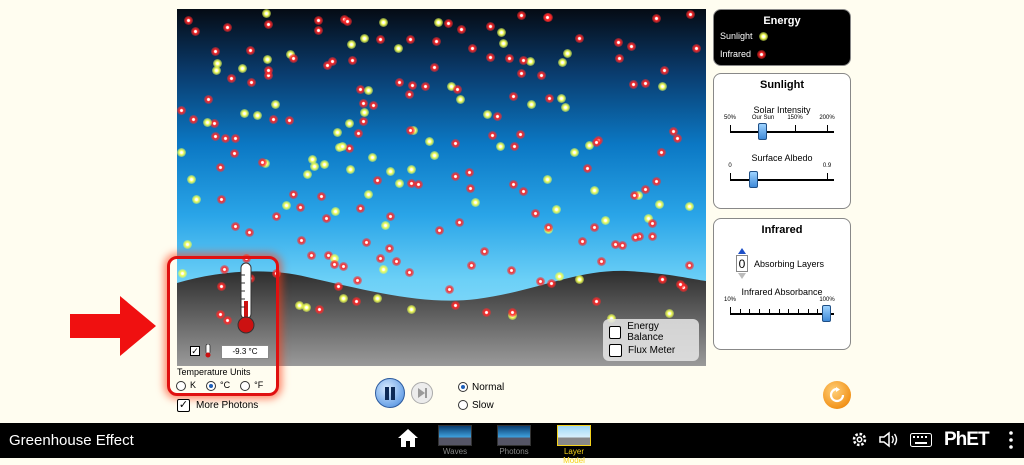  What do you see at coordinates (651, 350) in the screenshot?
I see `flux-meter-option: Flux Meter` at bounding box center [651, 350].